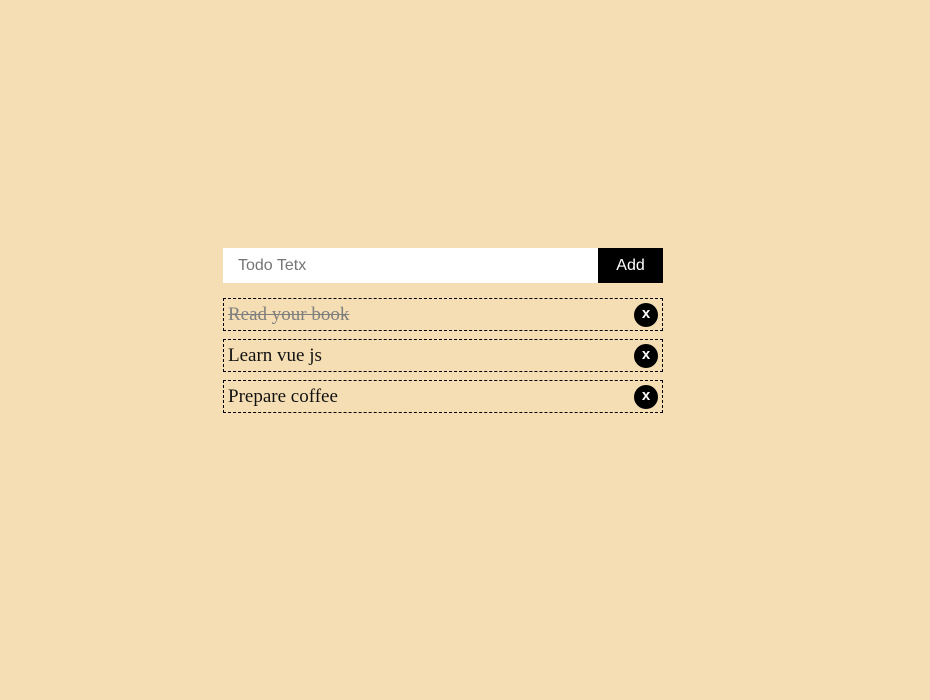  What do you see at coordinates (630, 265) in the screenshot?
I see `add-button: Add` at bounding box center [630, 265].